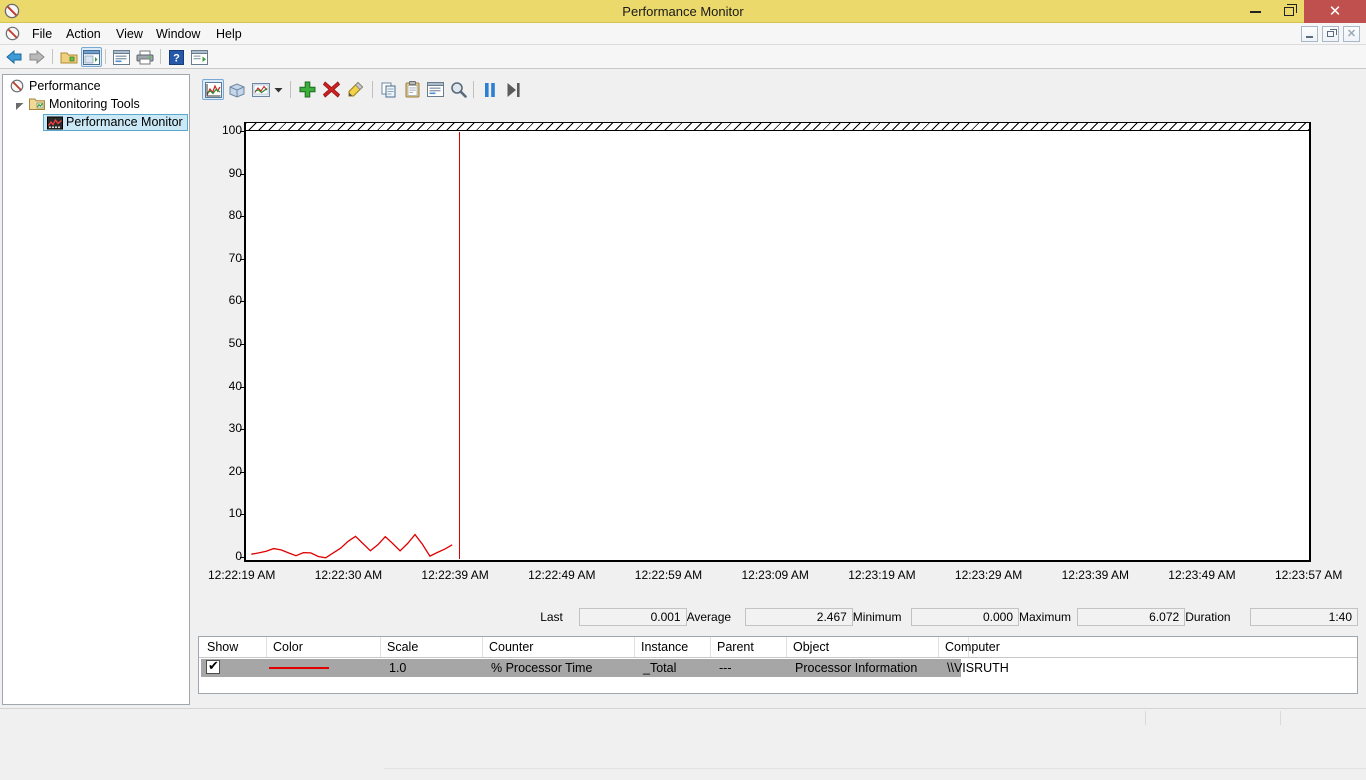 The image size is (1366, 780). Describe the element at coordinates (412, 89) in the screenshot. I see `paste-counter-list-icon` at that location.